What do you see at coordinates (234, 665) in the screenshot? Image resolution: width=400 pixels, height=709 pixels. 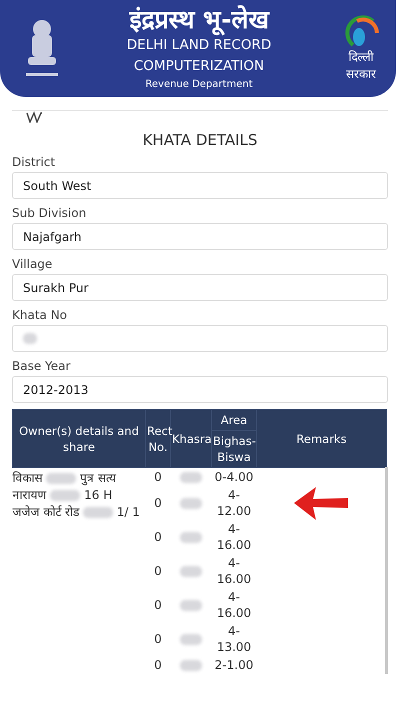 I see `table-cell-text: 2-1.00` at bounding box center [234, 665].